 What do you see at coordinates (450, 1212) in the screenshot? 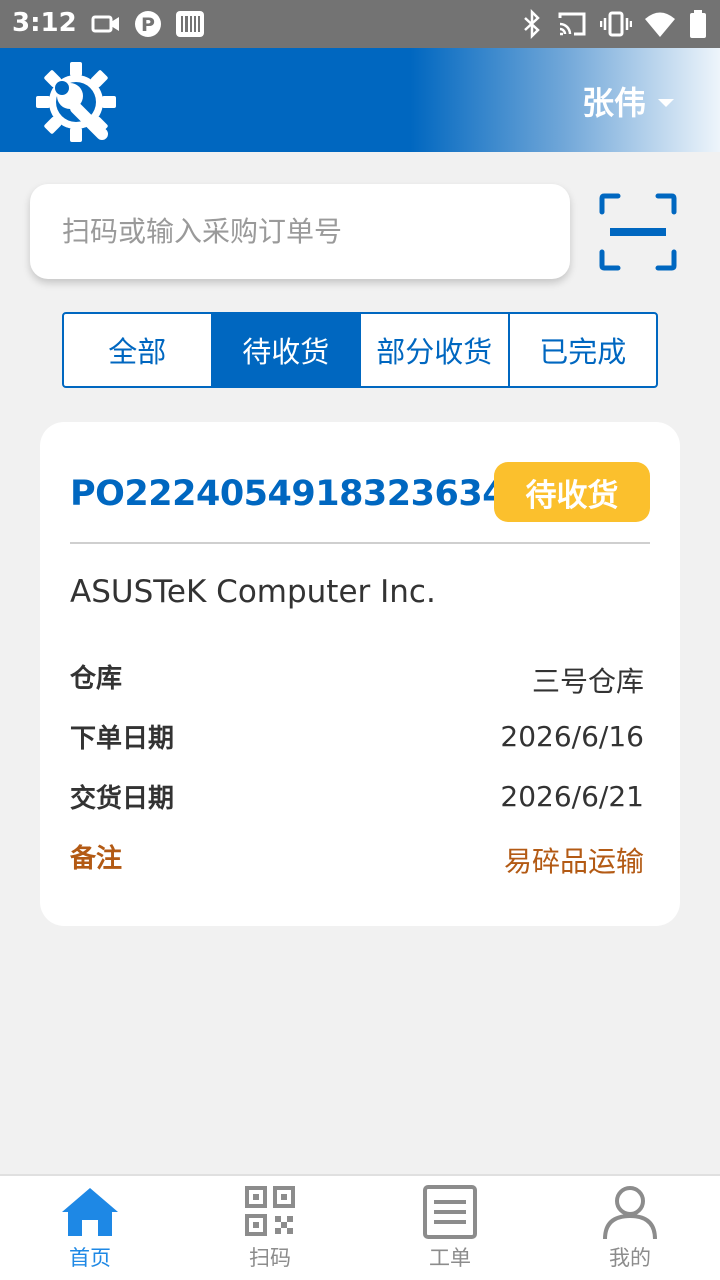
I see `document-icon` at bounding box center [450, 1212].